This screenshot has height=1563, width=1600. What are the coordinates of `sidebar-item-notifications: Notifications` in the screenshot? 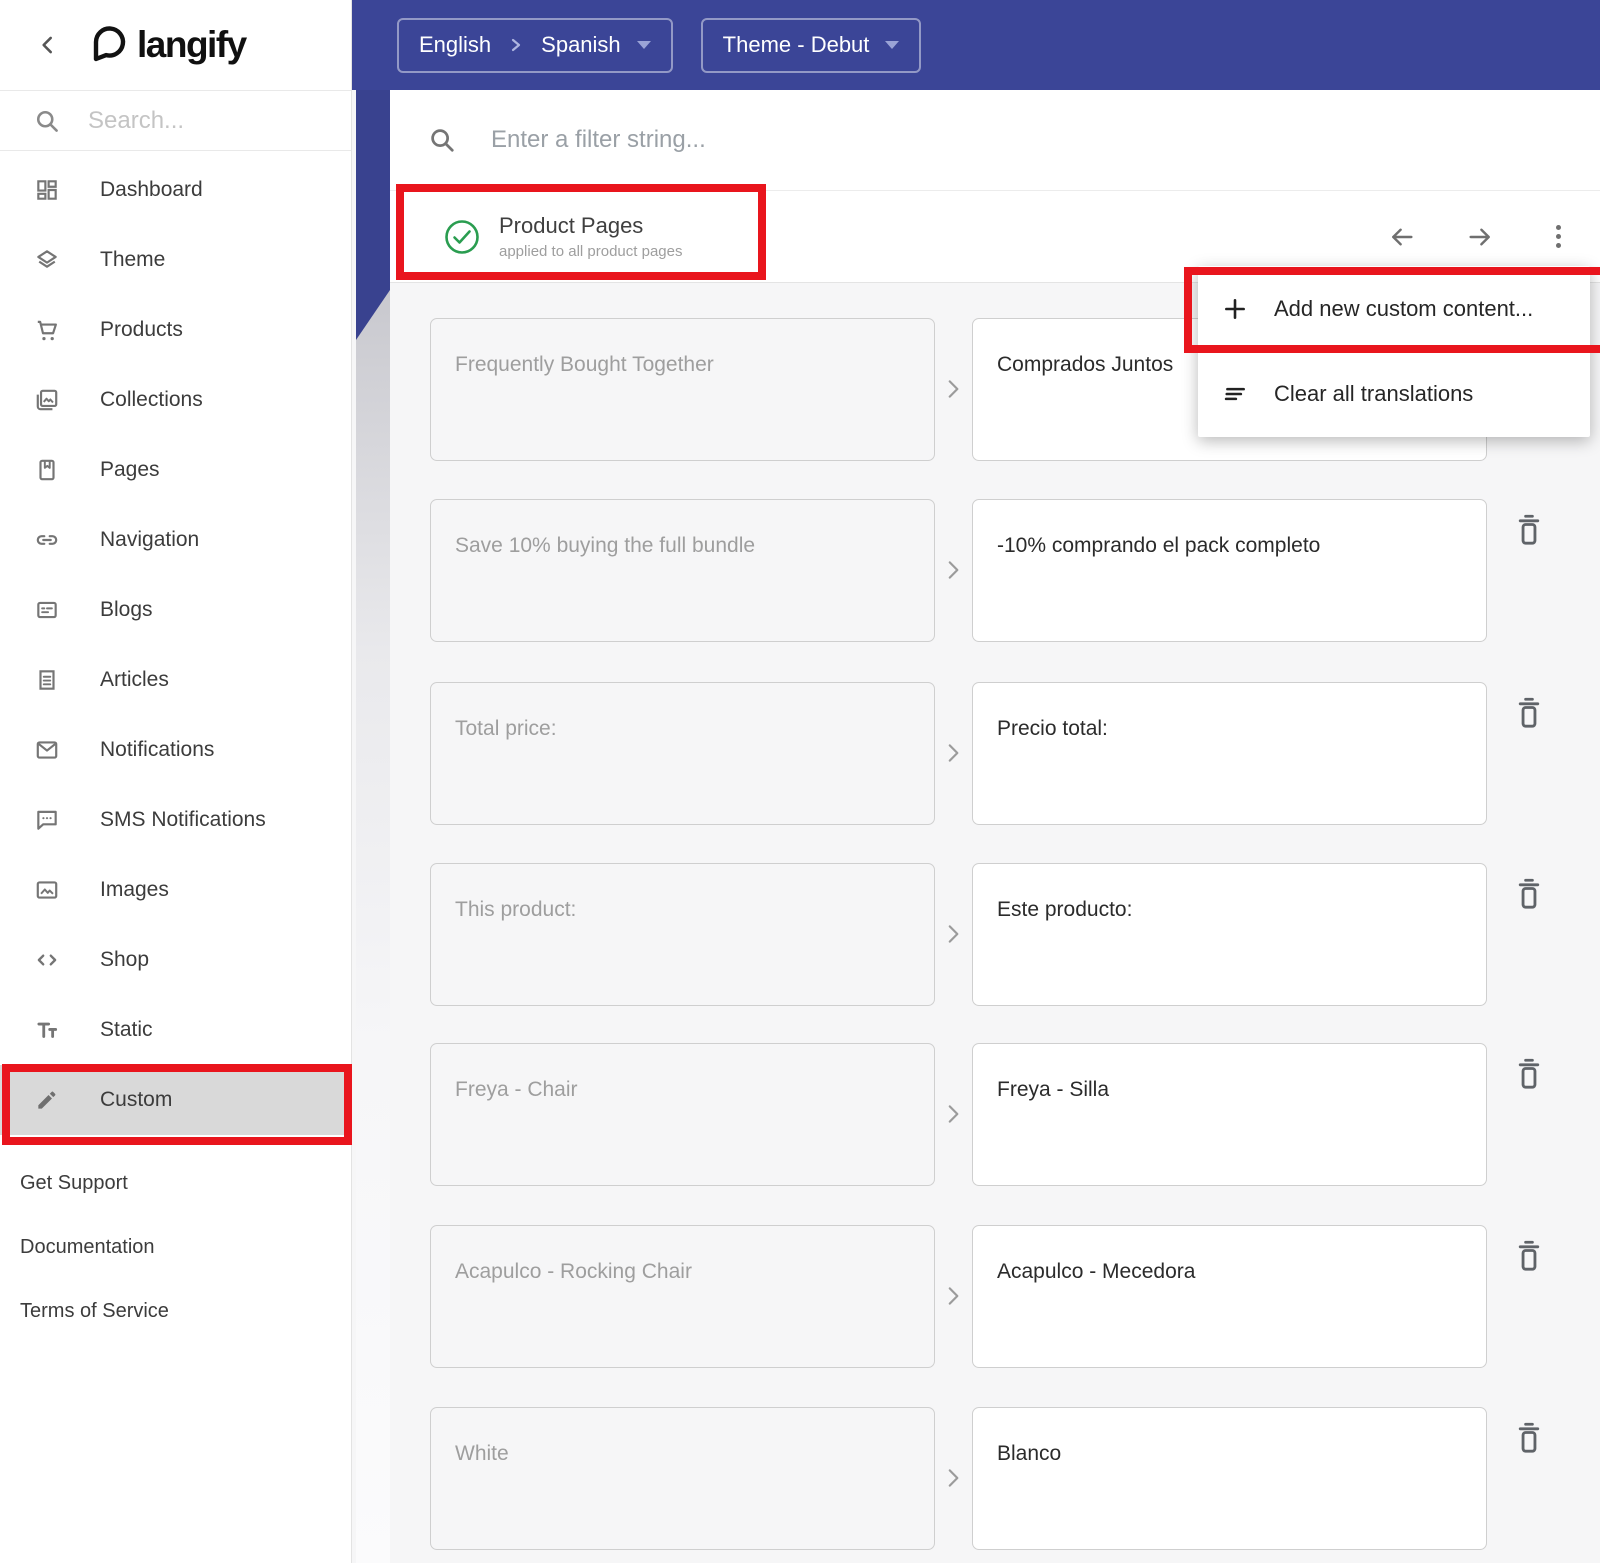 It's located at (175, 750).